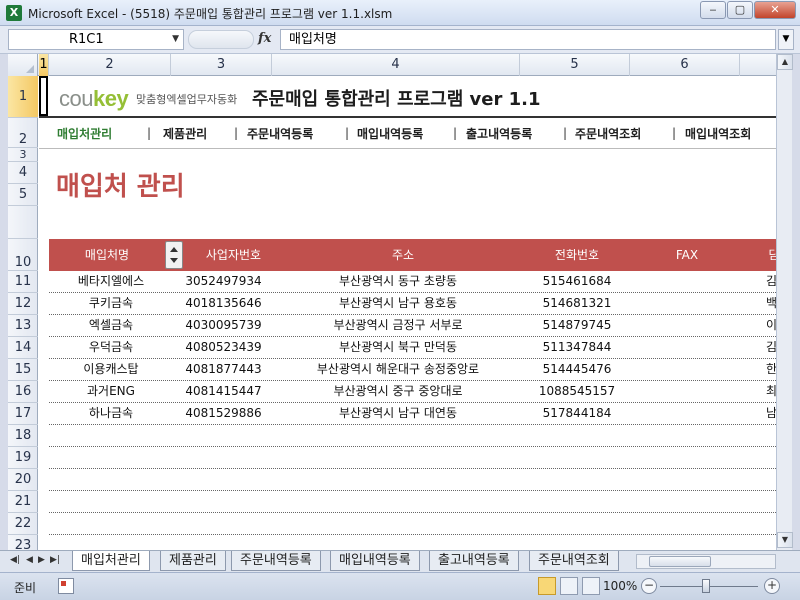 The height and width of the screenshot is (600, 800). Describe the element at coordinates (574, 561) in the screenshot. I see `sheet-tab-order-inquiry: 주문내역조회` at that location.